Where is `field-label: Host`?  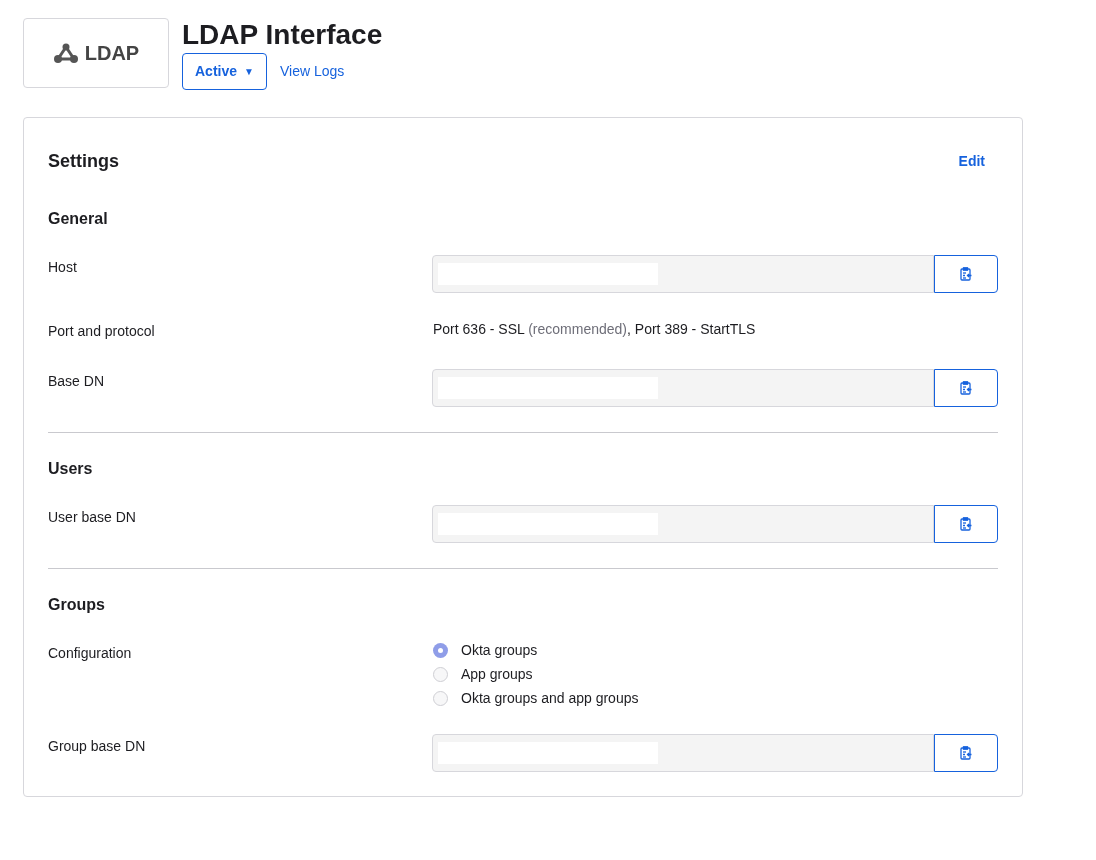
field-label: Host is located at coordinates (62, 267).